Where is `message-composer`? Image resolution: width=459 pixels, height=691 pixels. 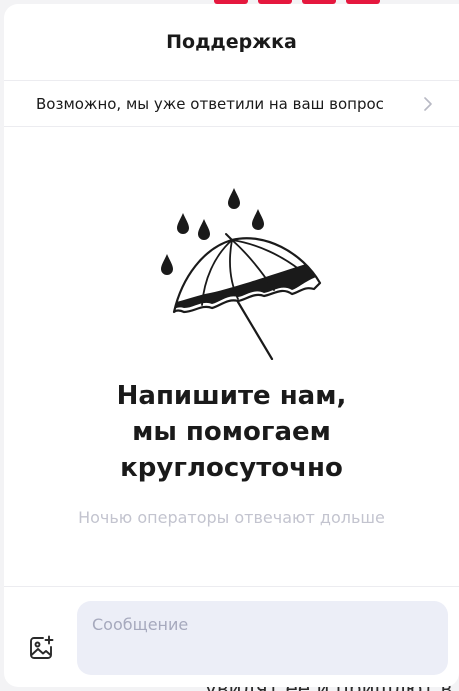
message-composer is located at coordinates (231, 636).